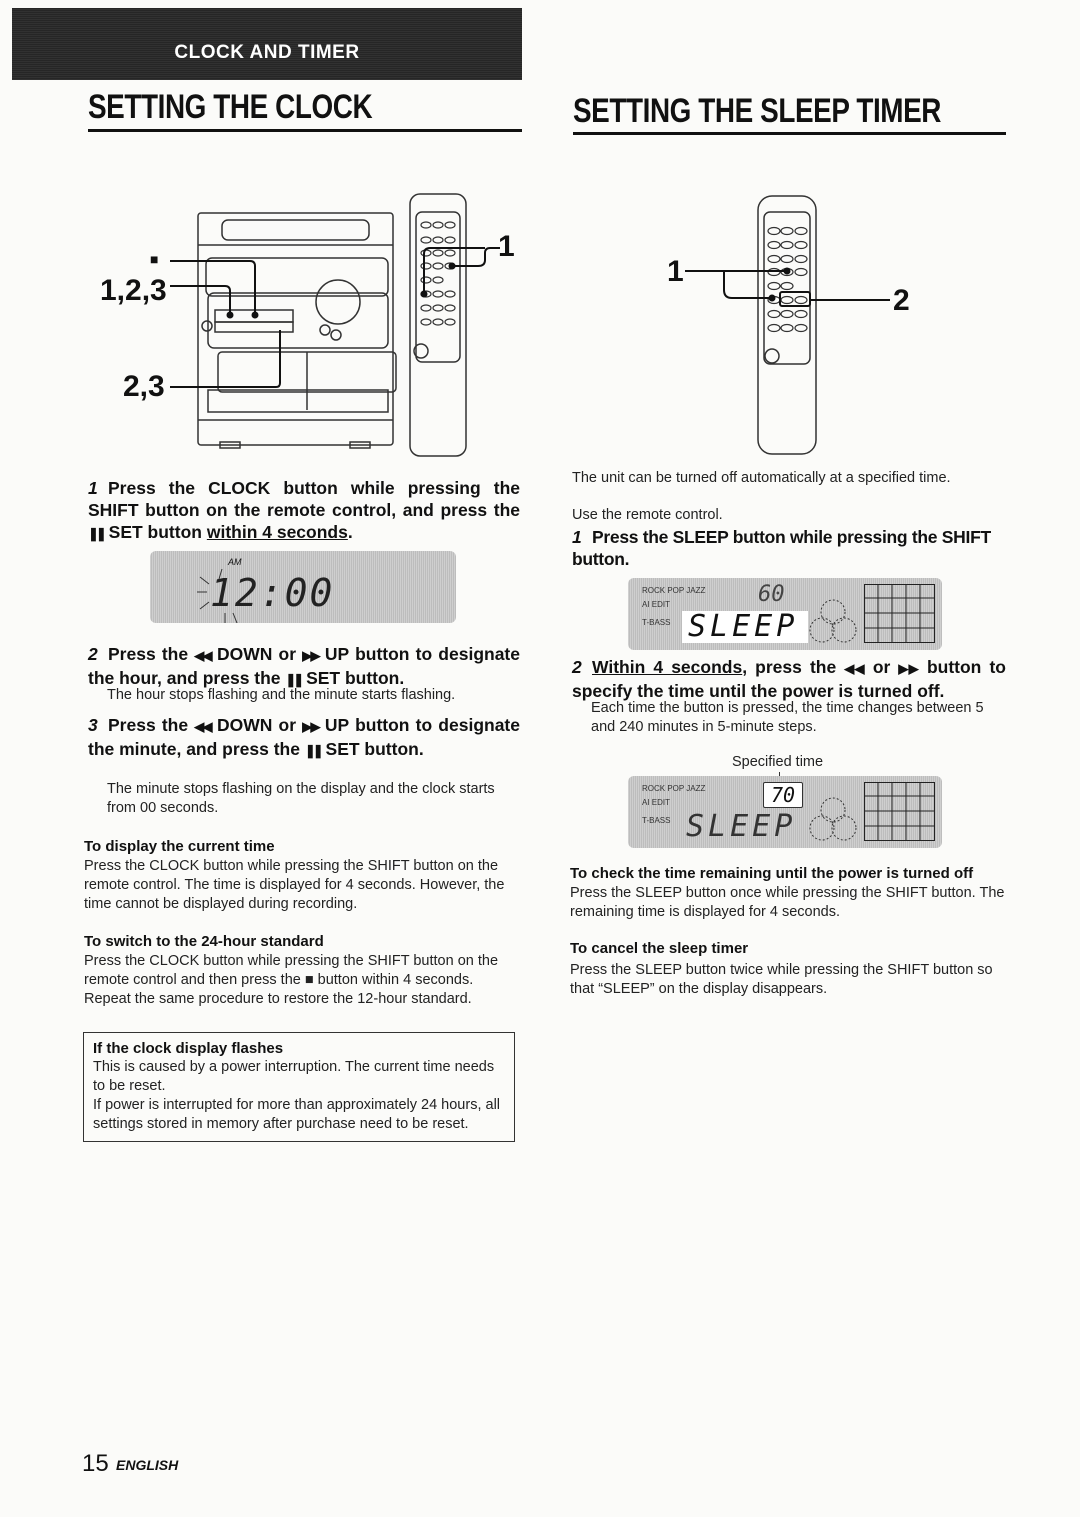 Image resolution: width=1080 pixels, height=1517 pixels. Describe the element at coordinates (188, 1048) in the screenshot. I see `infobox-title: If the clock display flashes` at that location.